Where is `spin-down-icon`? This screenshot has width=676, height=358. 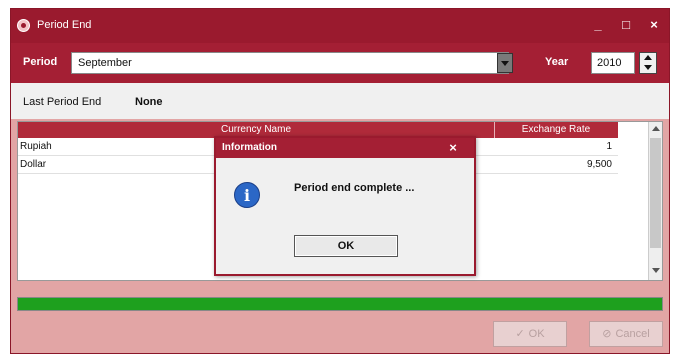
spin-down-icon is located at coordinates (648, 67).